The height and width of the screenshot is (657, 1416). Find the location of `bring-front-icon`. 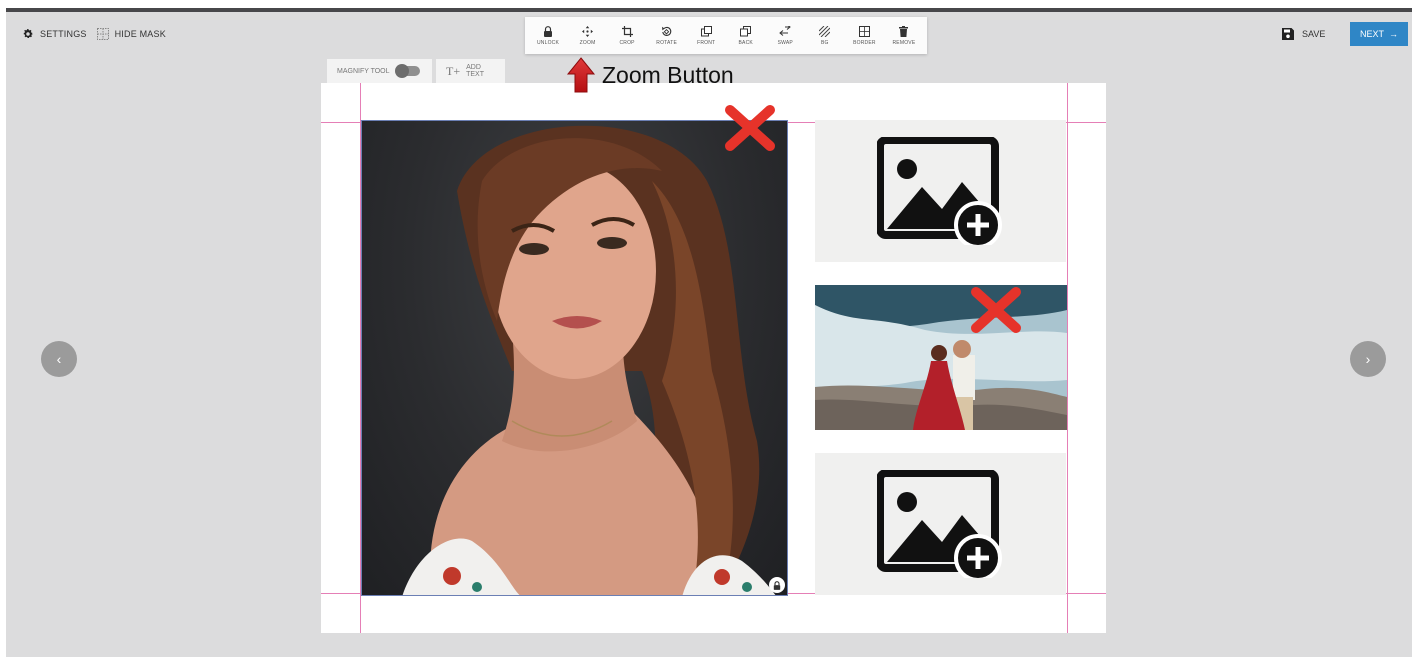

bring-front-icon is located at coordinates (706, 30).